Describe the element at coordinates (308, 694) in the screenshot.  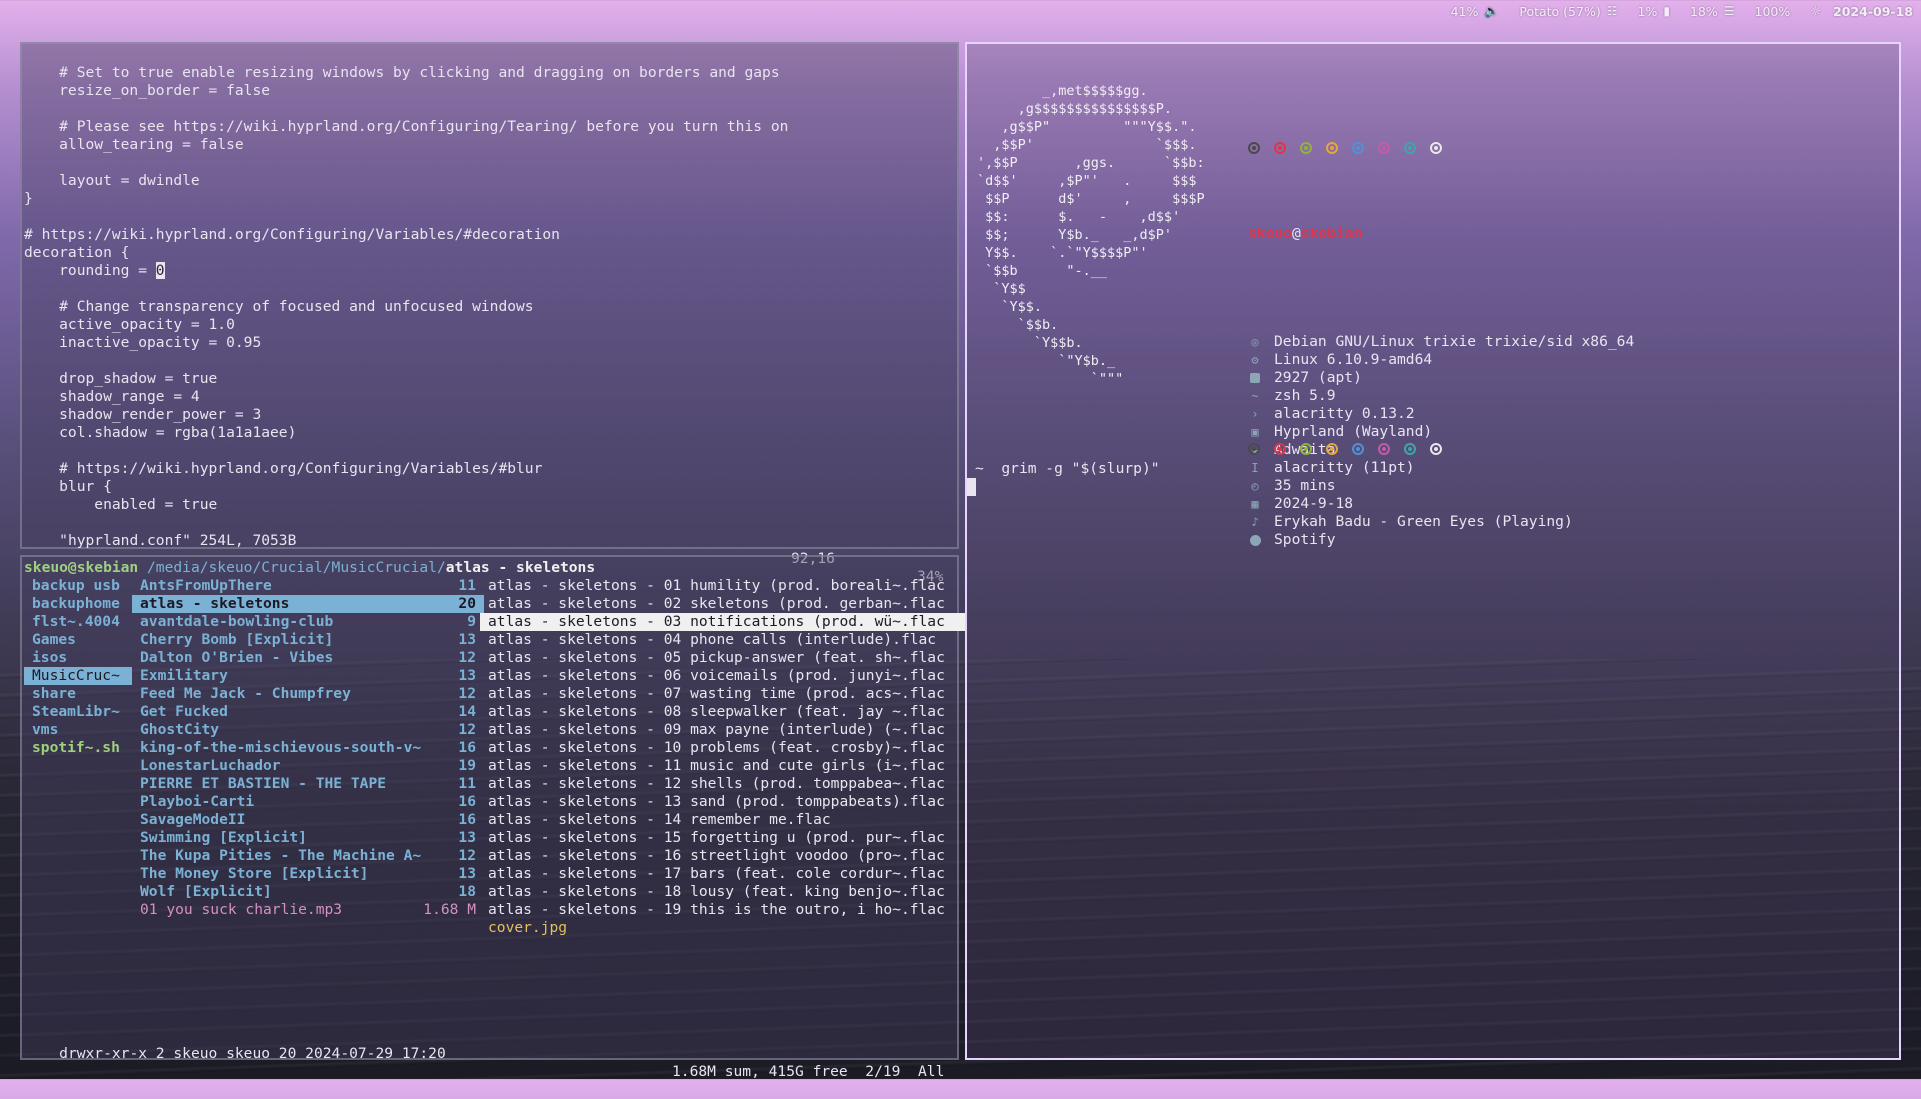
I see `list-item: Feed Me Jack - Chumpfrey 12` at that location.